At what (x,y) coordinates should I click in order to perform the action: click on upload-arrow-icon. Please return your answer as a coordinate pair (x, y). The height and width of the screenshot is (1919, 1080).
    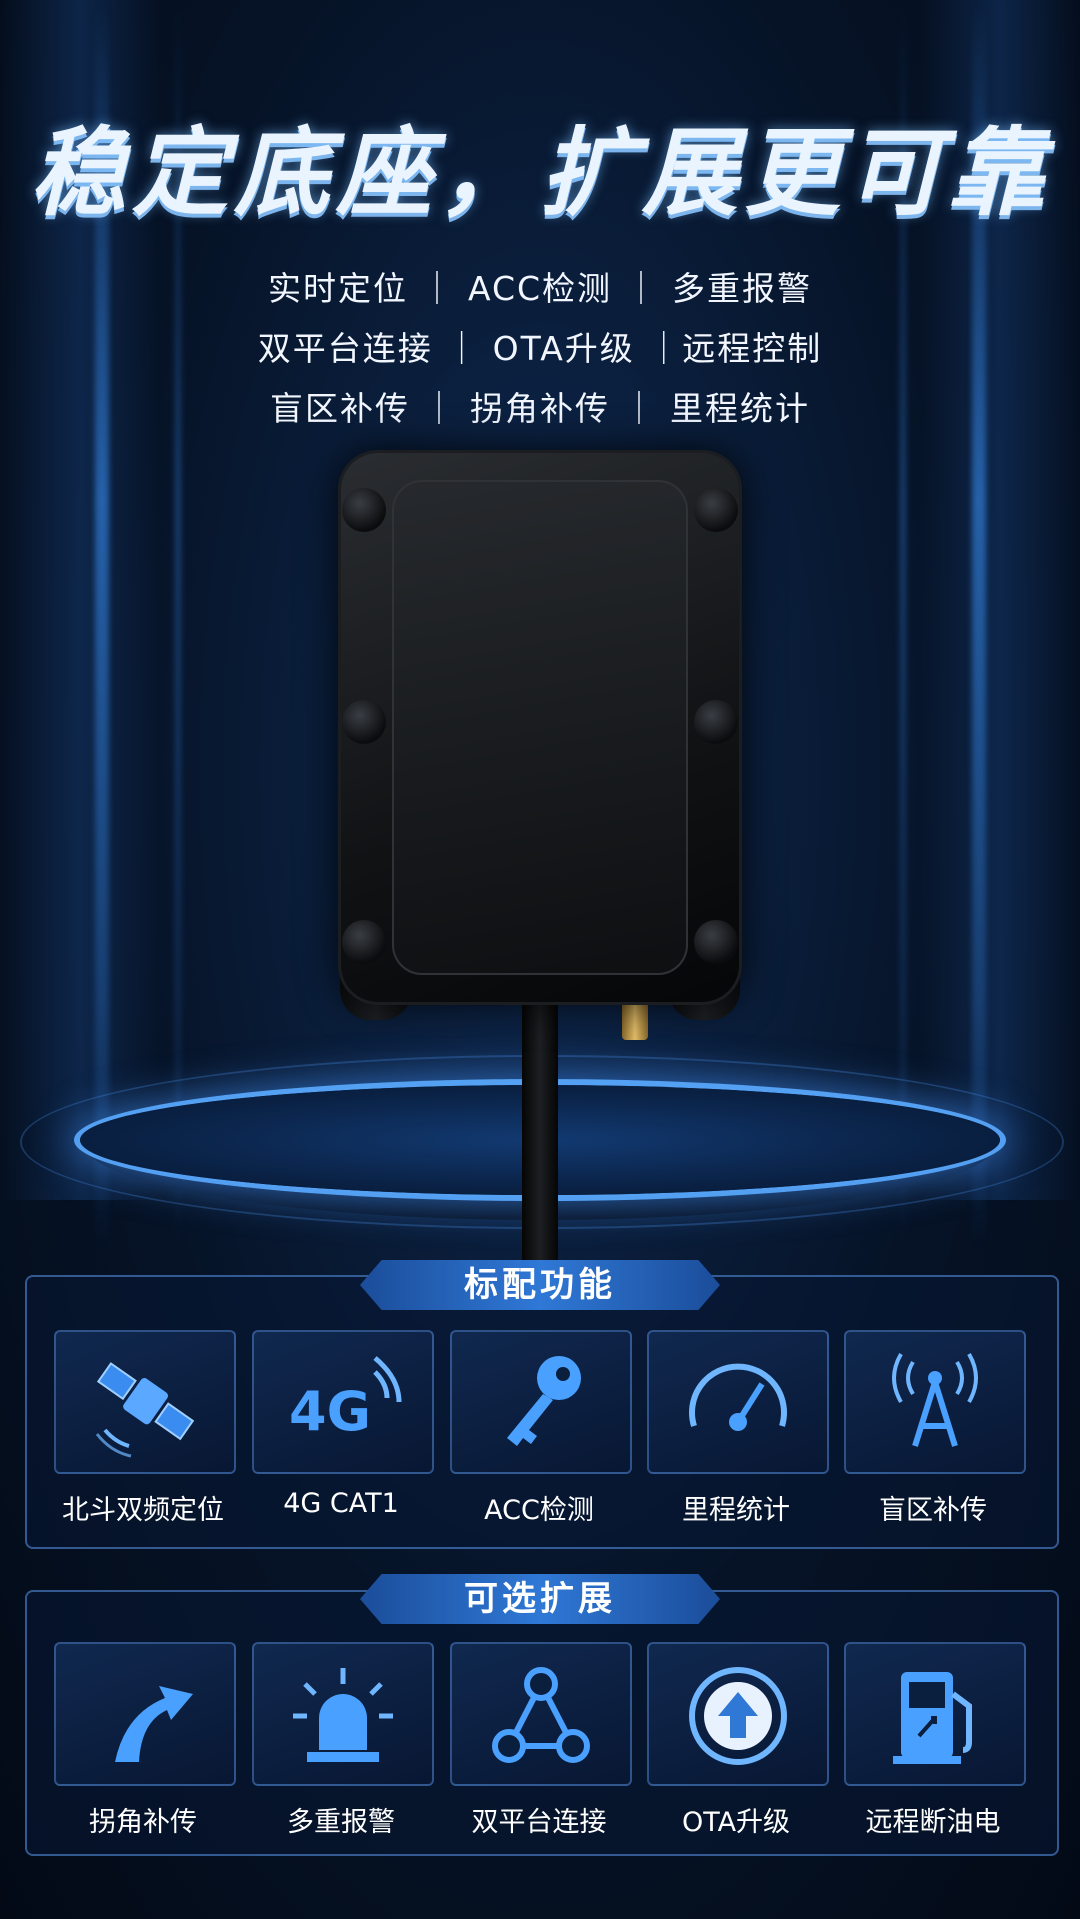
    Looking at the image, I should click on (738, 1716).